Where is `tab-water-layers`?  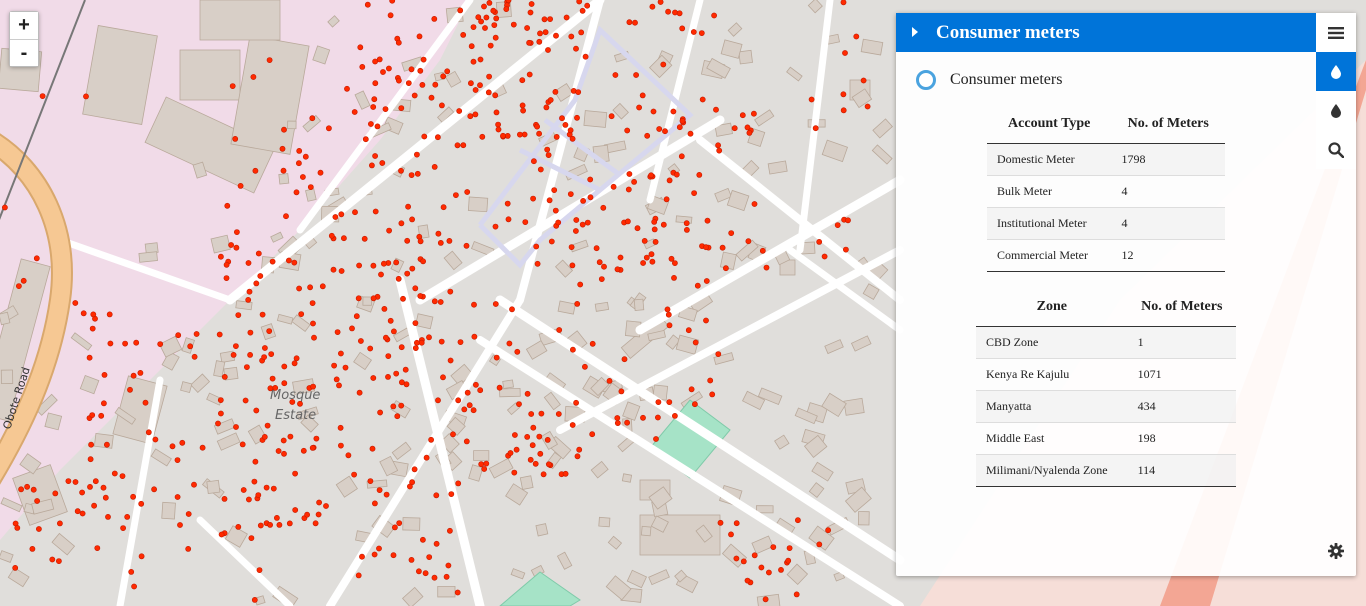 tab-water-layers is located at coordinates (1336, 110).